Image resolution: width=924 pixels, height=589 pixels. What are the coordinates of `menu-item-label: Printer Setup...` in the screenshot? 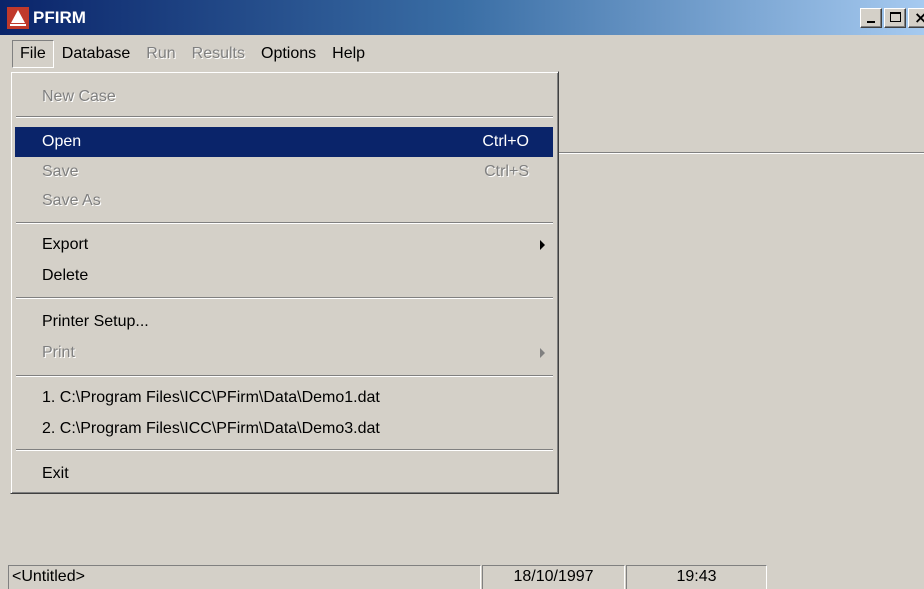 It's located at (95, 321).